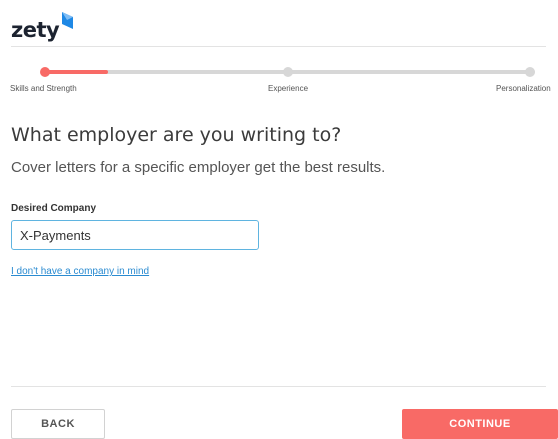 This screenshot has height=439, width=558. What do you see at coordinates (67, 20) in the screenshot?
I see `zety-logo-mark-icon` at bounding box center [67, 20].